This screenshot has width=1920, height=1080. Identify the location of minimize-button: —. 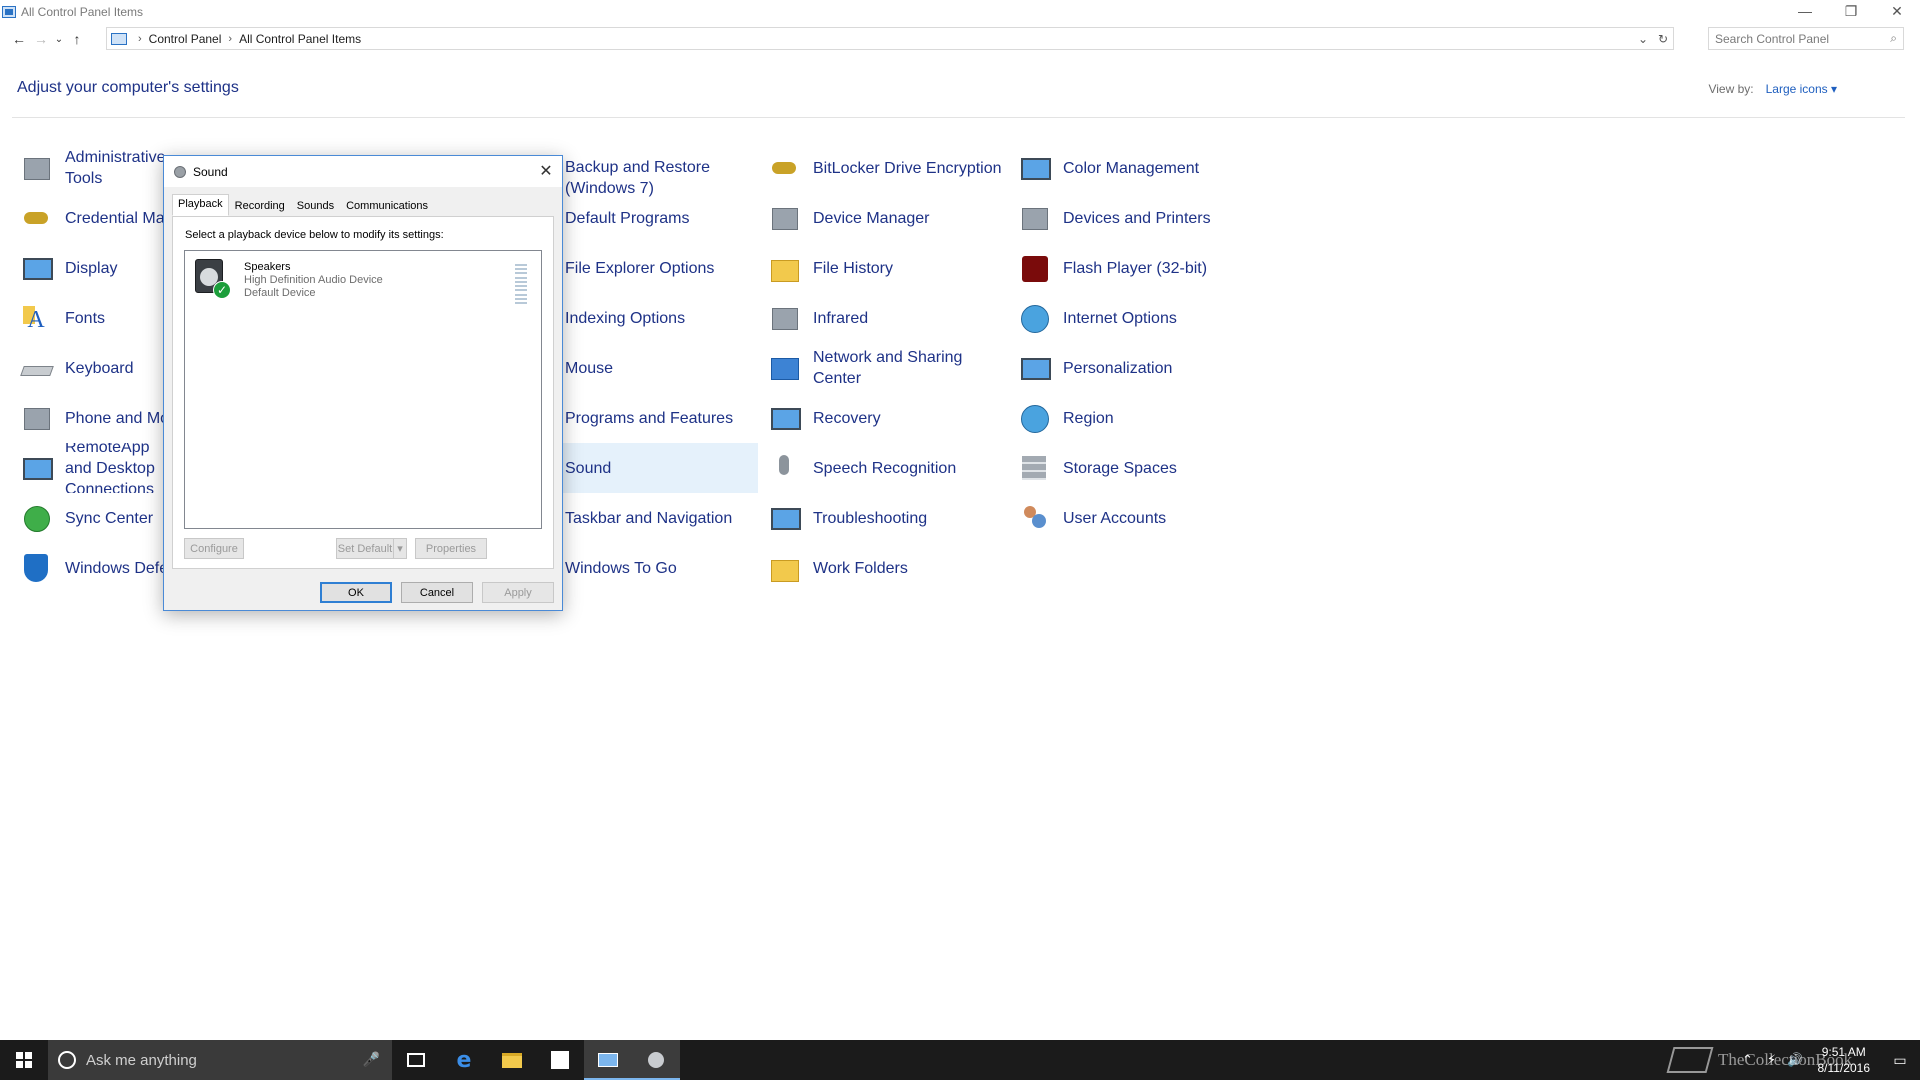
(1805, 11).